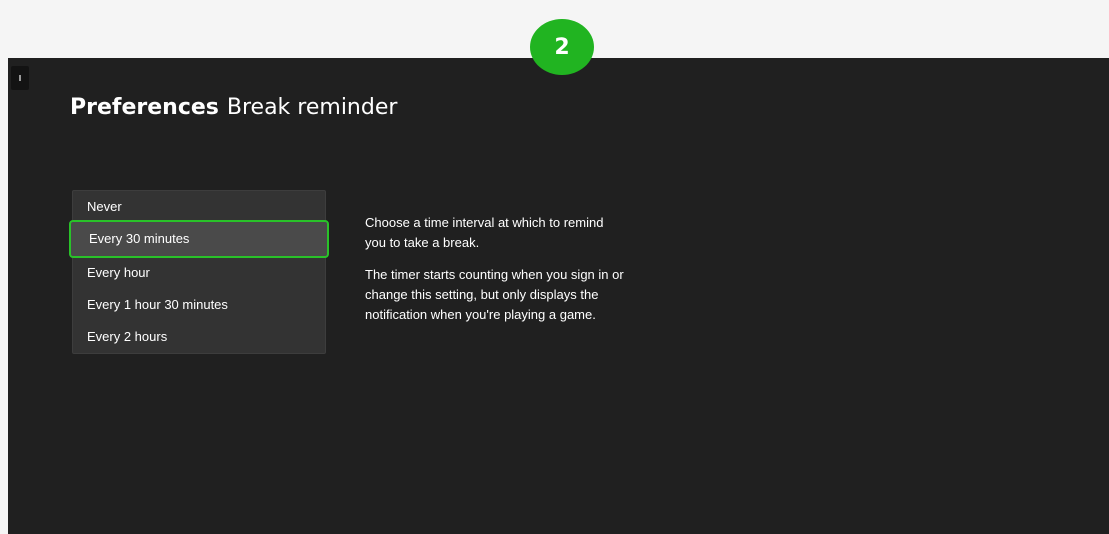 This screenshot has height=534, width=1109. Describe the element at coordinates (562, 47) in the screenshot. I see `step-number-badge: 2` at that location.